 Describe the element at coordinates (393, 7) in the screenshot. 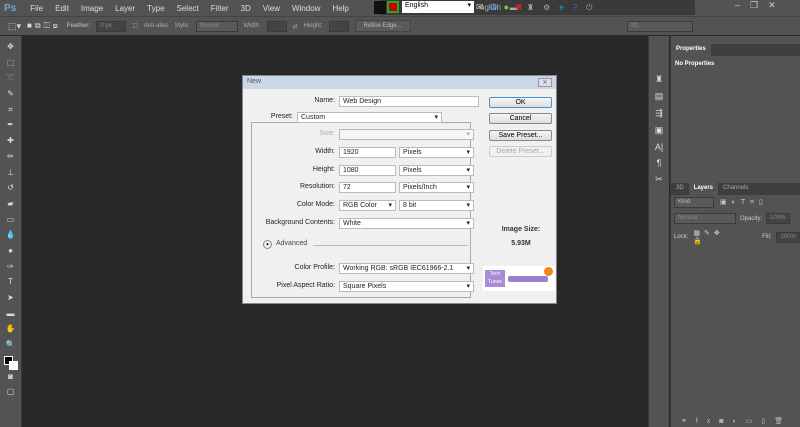

I see `language-flag-icon` at that location.